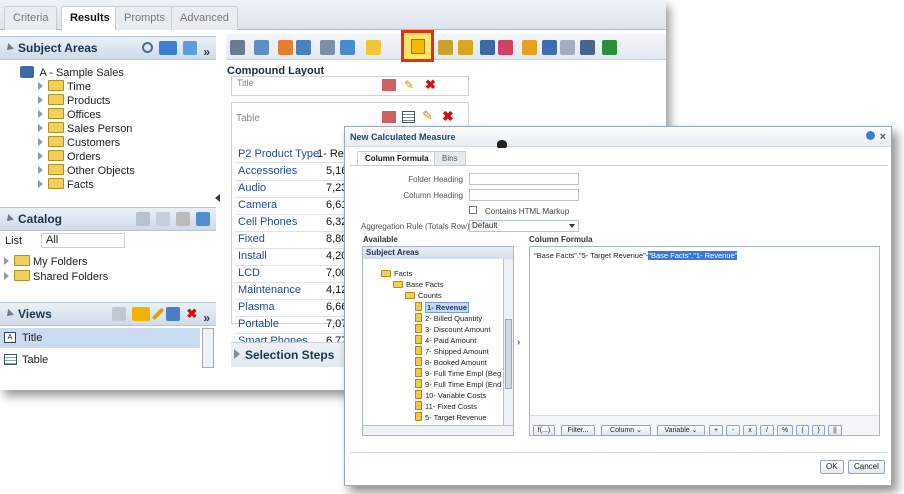 The image size is (904, 494). Describe the element at coordinates (609, 47) in the screenshot. I see `sort-icon` at that location.